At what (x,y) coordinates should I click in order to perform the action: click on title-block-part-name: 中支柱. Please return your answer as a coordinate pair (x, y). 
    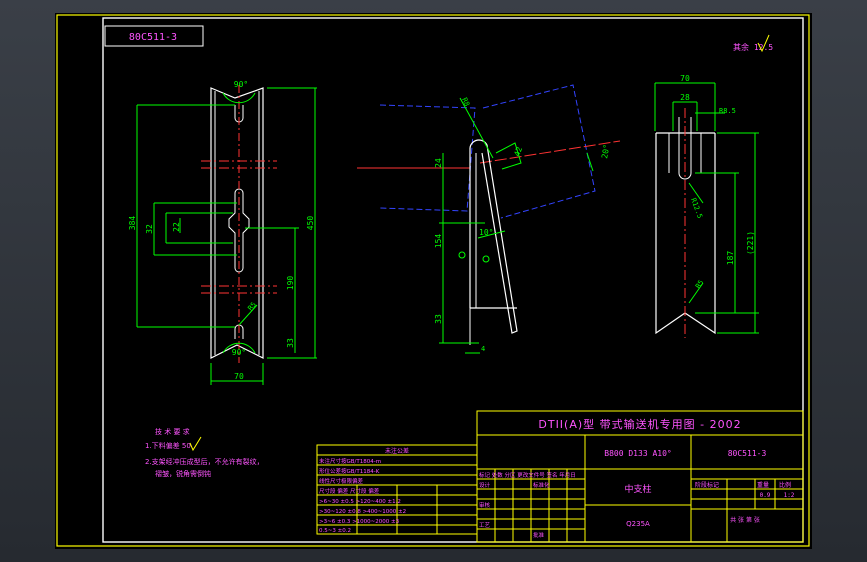
    Looking at the image, I should click on (637, 489).